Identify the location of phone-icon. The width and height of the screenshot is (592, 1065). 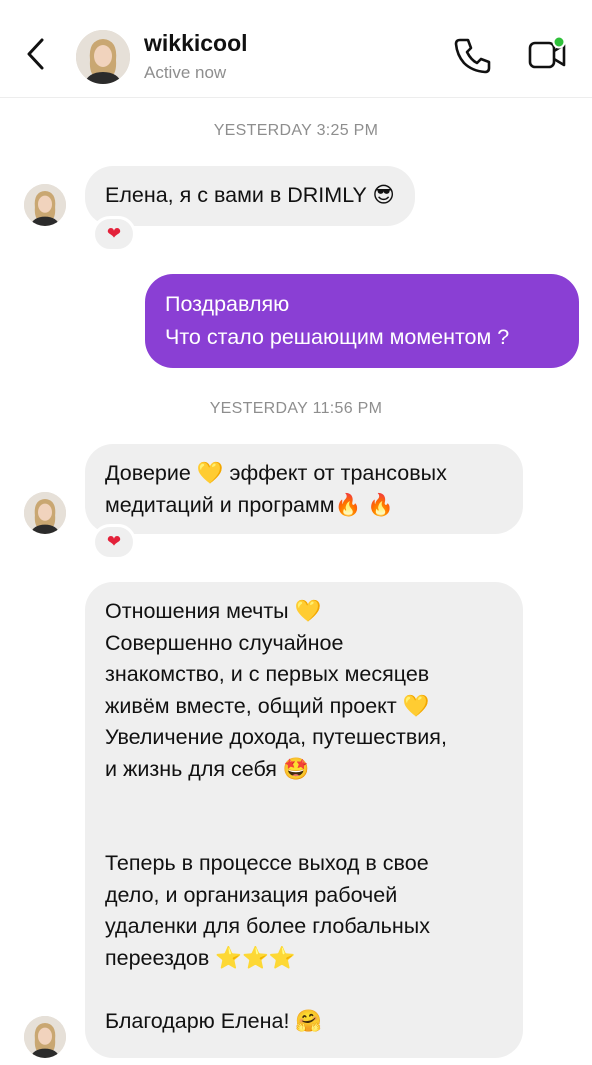
(472, 56).